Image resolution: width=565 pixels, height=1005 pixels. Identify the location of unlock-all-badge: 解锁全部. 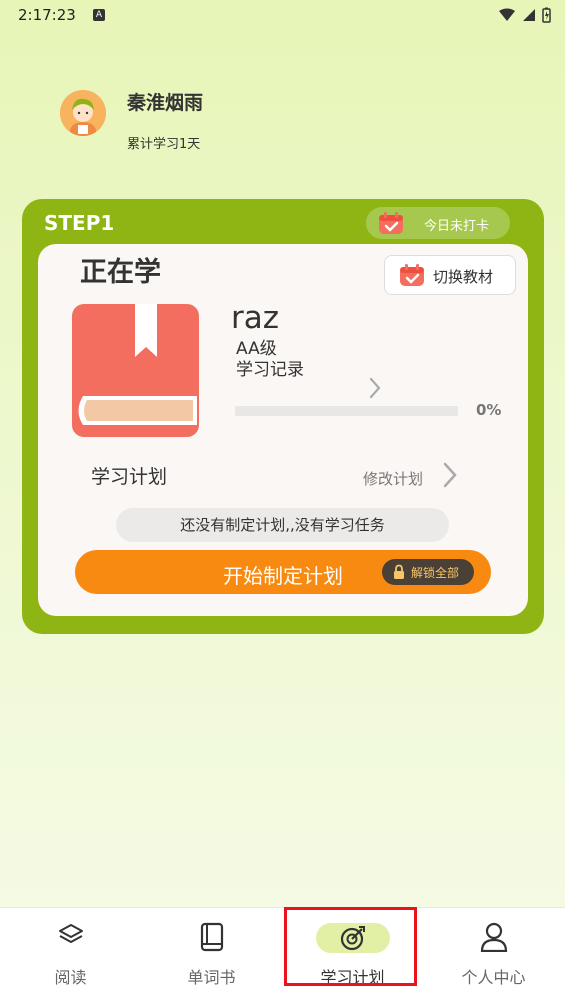
(428, 572).